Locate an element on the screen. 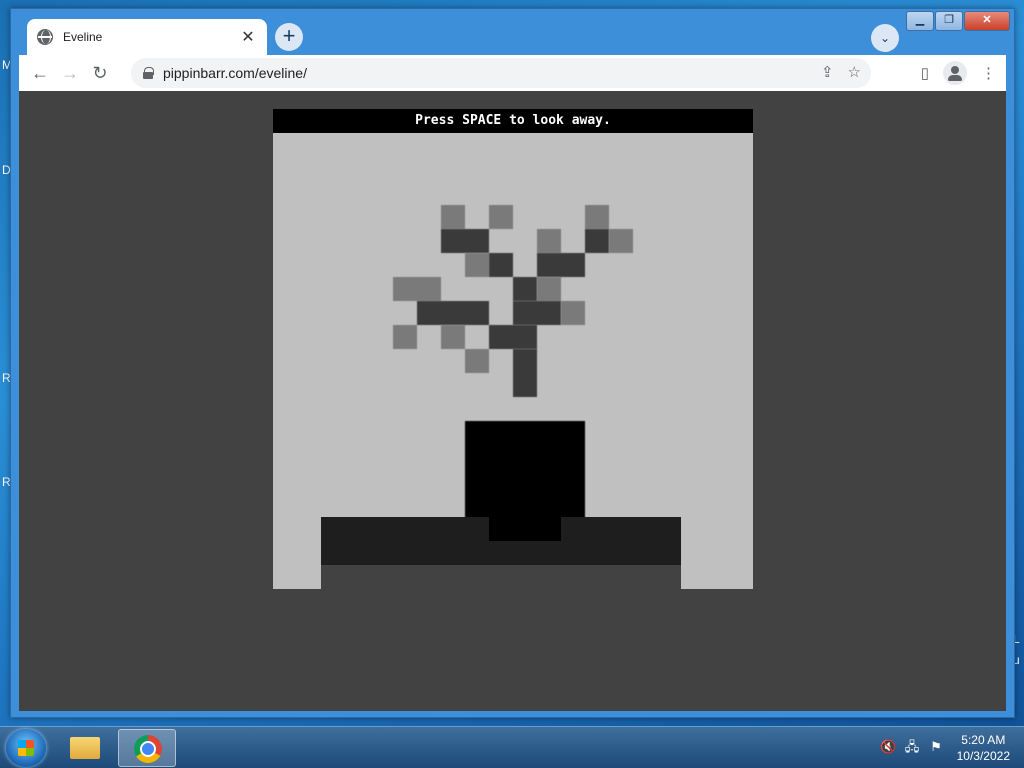 This screenshot has width=1024, height=768. browser-toolbar: ← → ↻ pippinbarr.com/eveline/ ⇪ ☆ ▯ ⋮ is located at coordinates (512, 73).